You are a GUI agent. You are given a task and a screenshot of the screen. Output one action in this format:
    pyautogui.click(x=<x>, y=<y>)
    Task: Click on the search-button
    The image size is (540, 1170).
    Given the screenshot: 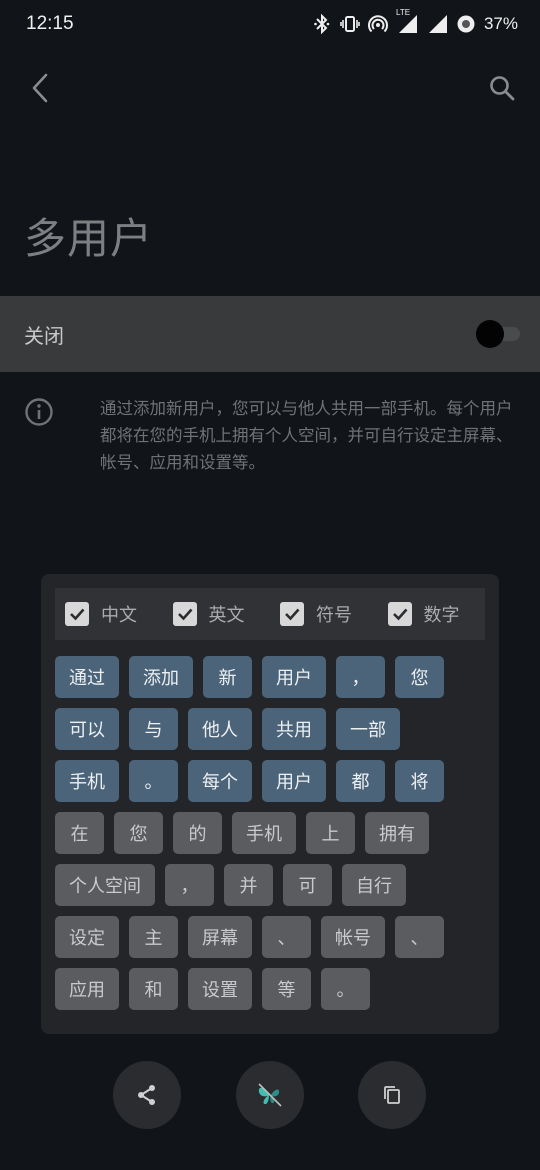 What is the action you would take?
    pyautogui.click(x=502, y=88)
    